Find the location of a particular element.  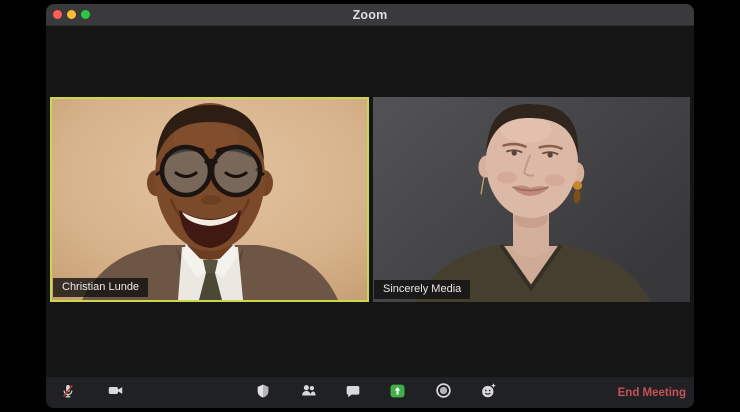

security-button is located at coordinates (263, 392).